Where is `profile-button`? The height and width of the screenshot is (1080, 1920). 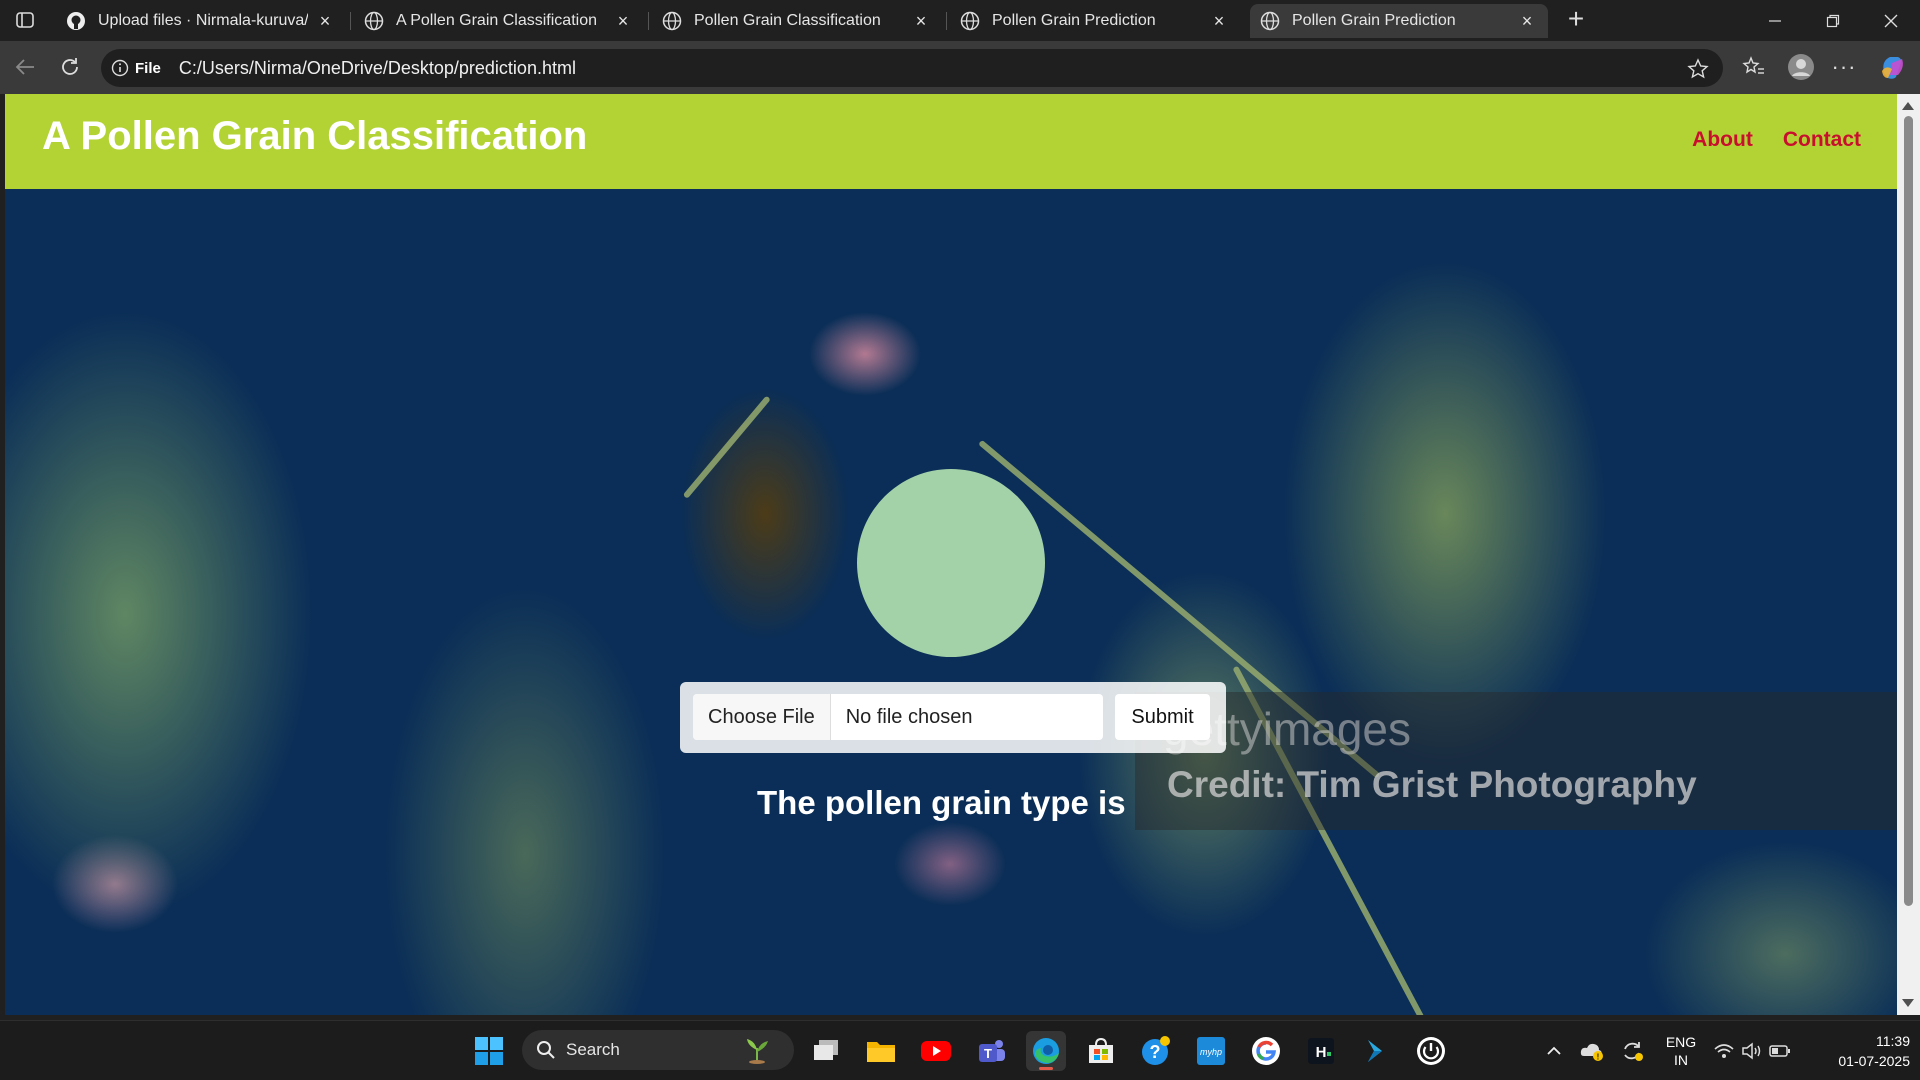 profile-button is located at coordinates (1801, 67).